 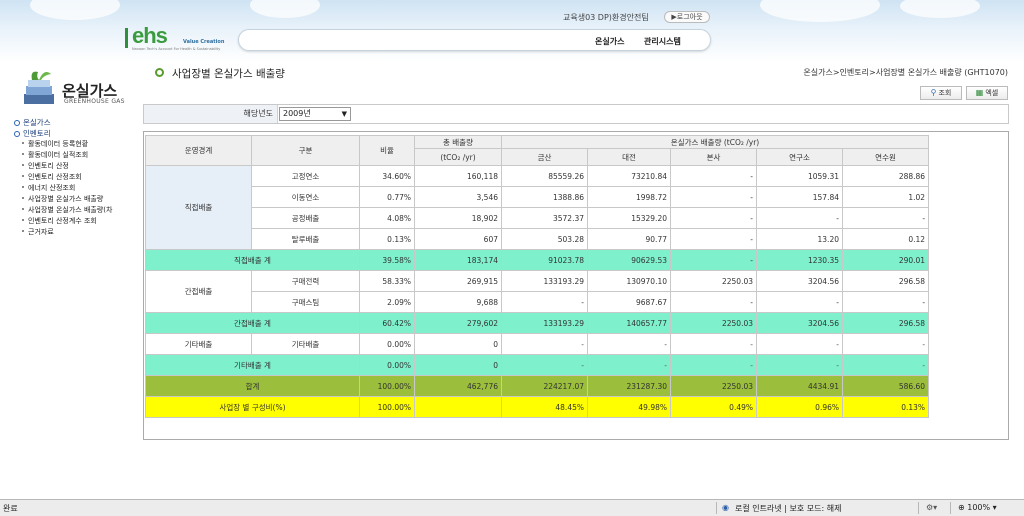 What do you see at coordinates (126, 38) in the screenshot?
I see `logo-bar` at bounding box center [126, 38].